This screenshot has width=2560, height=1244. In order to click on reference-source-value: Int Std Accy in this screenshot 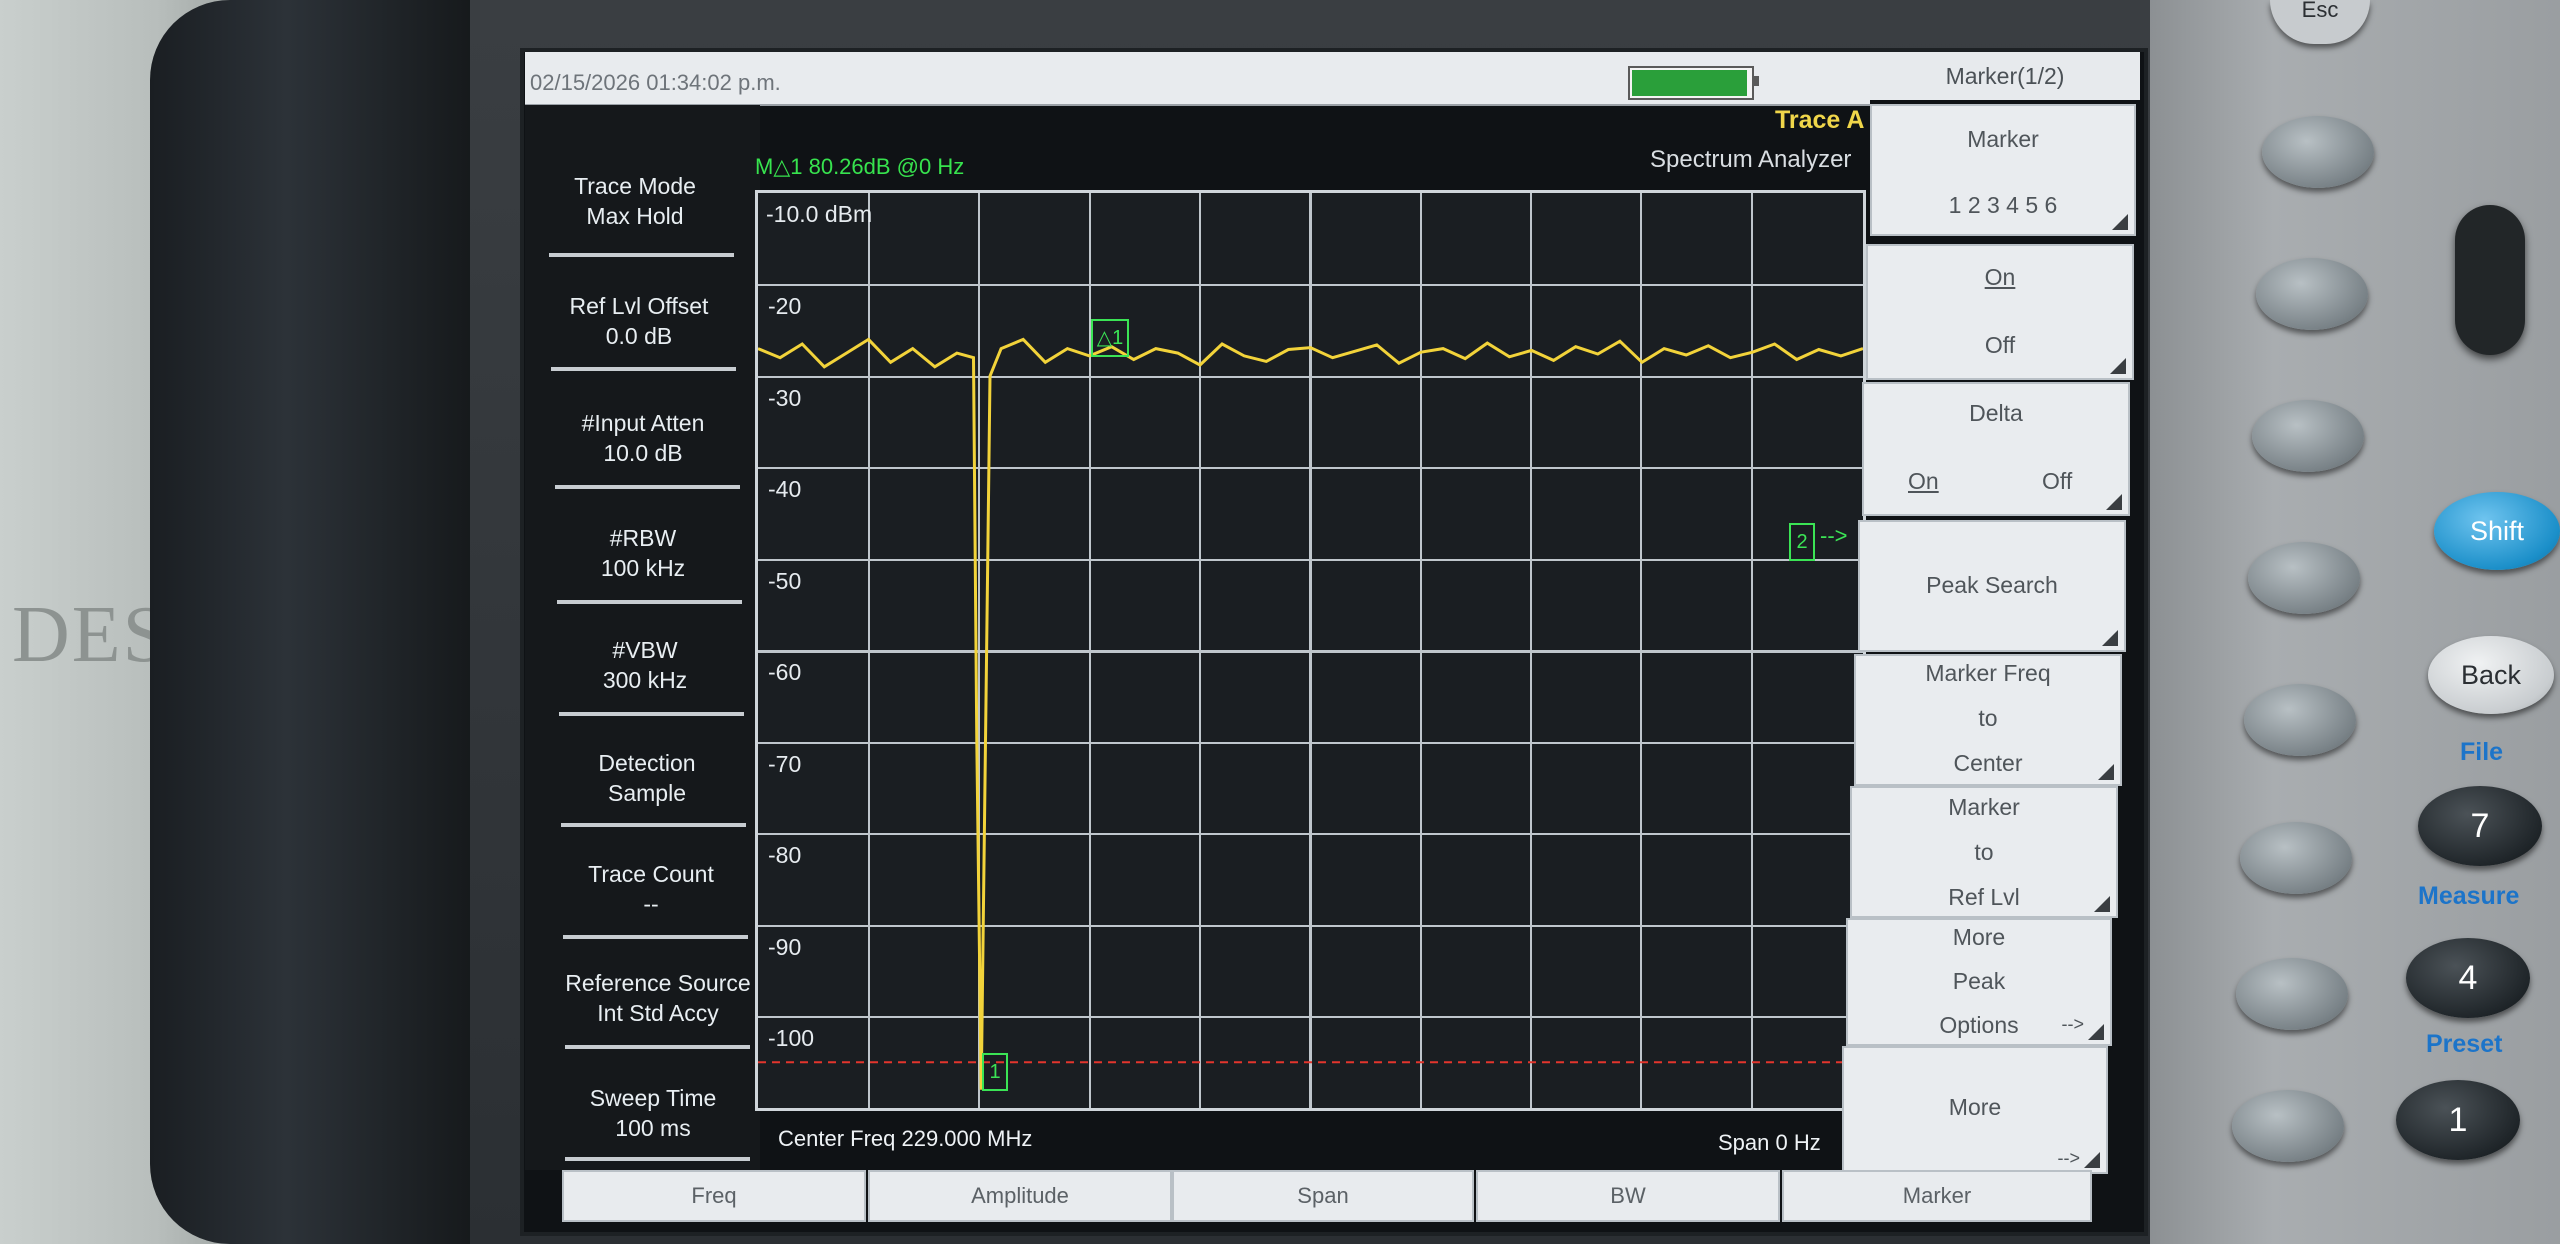, I will do `click(658, 1013)`.